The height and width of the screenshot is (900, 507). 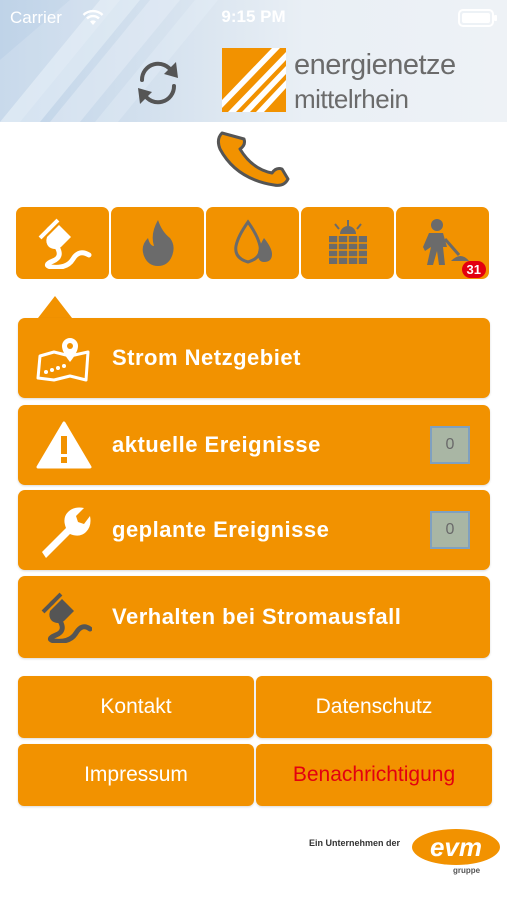 What do you see at coordinates (63, 360) in the screenshot?
I see `map-pin-icon` at bounding box center [63, 360].